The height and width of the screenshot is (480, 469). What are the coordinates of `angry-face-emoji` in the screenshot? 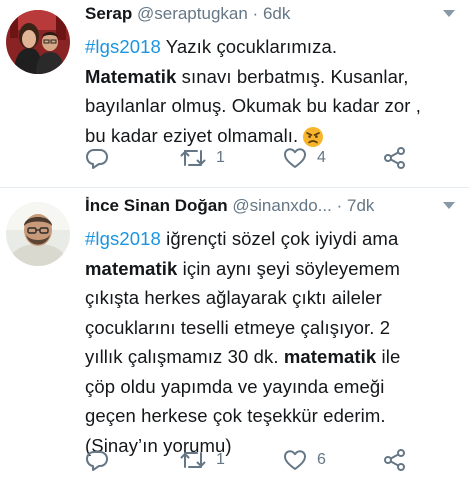 It's located at (313, 136).